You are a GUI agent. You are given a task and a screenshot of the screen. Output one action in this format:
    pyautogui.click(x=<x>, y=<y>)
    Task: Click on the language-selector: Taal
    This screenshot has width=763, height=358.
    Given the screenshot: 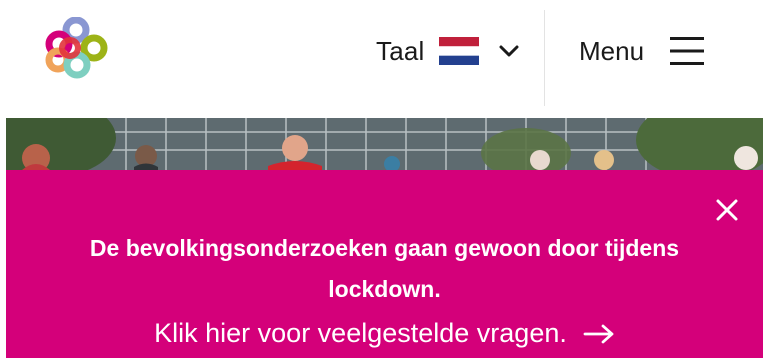 What is the action you would take?
    pyautogui.click(x=447, y=51)
    